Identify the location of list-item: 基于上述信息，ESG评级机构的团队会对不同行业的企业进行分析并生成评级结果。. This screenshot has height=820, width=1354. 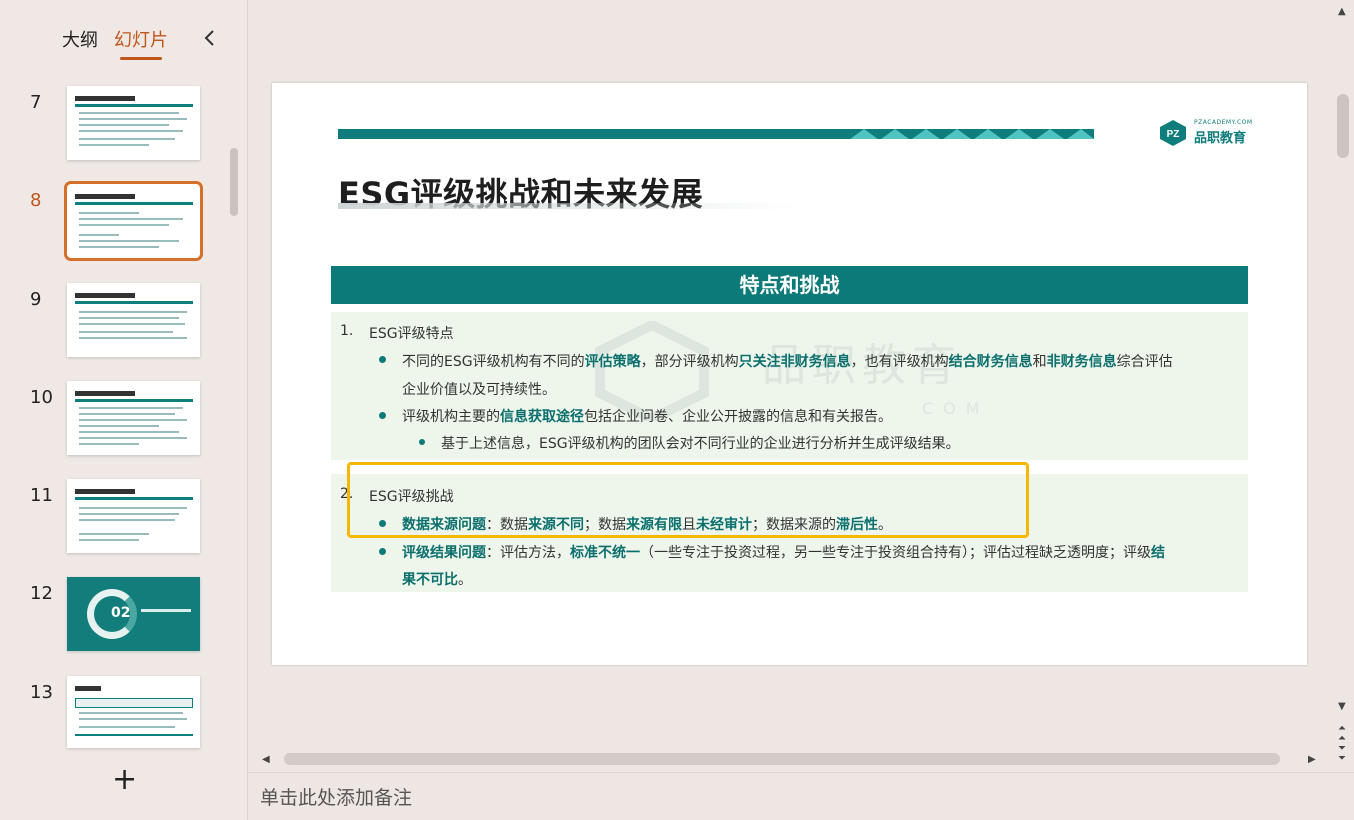
(700, 444).